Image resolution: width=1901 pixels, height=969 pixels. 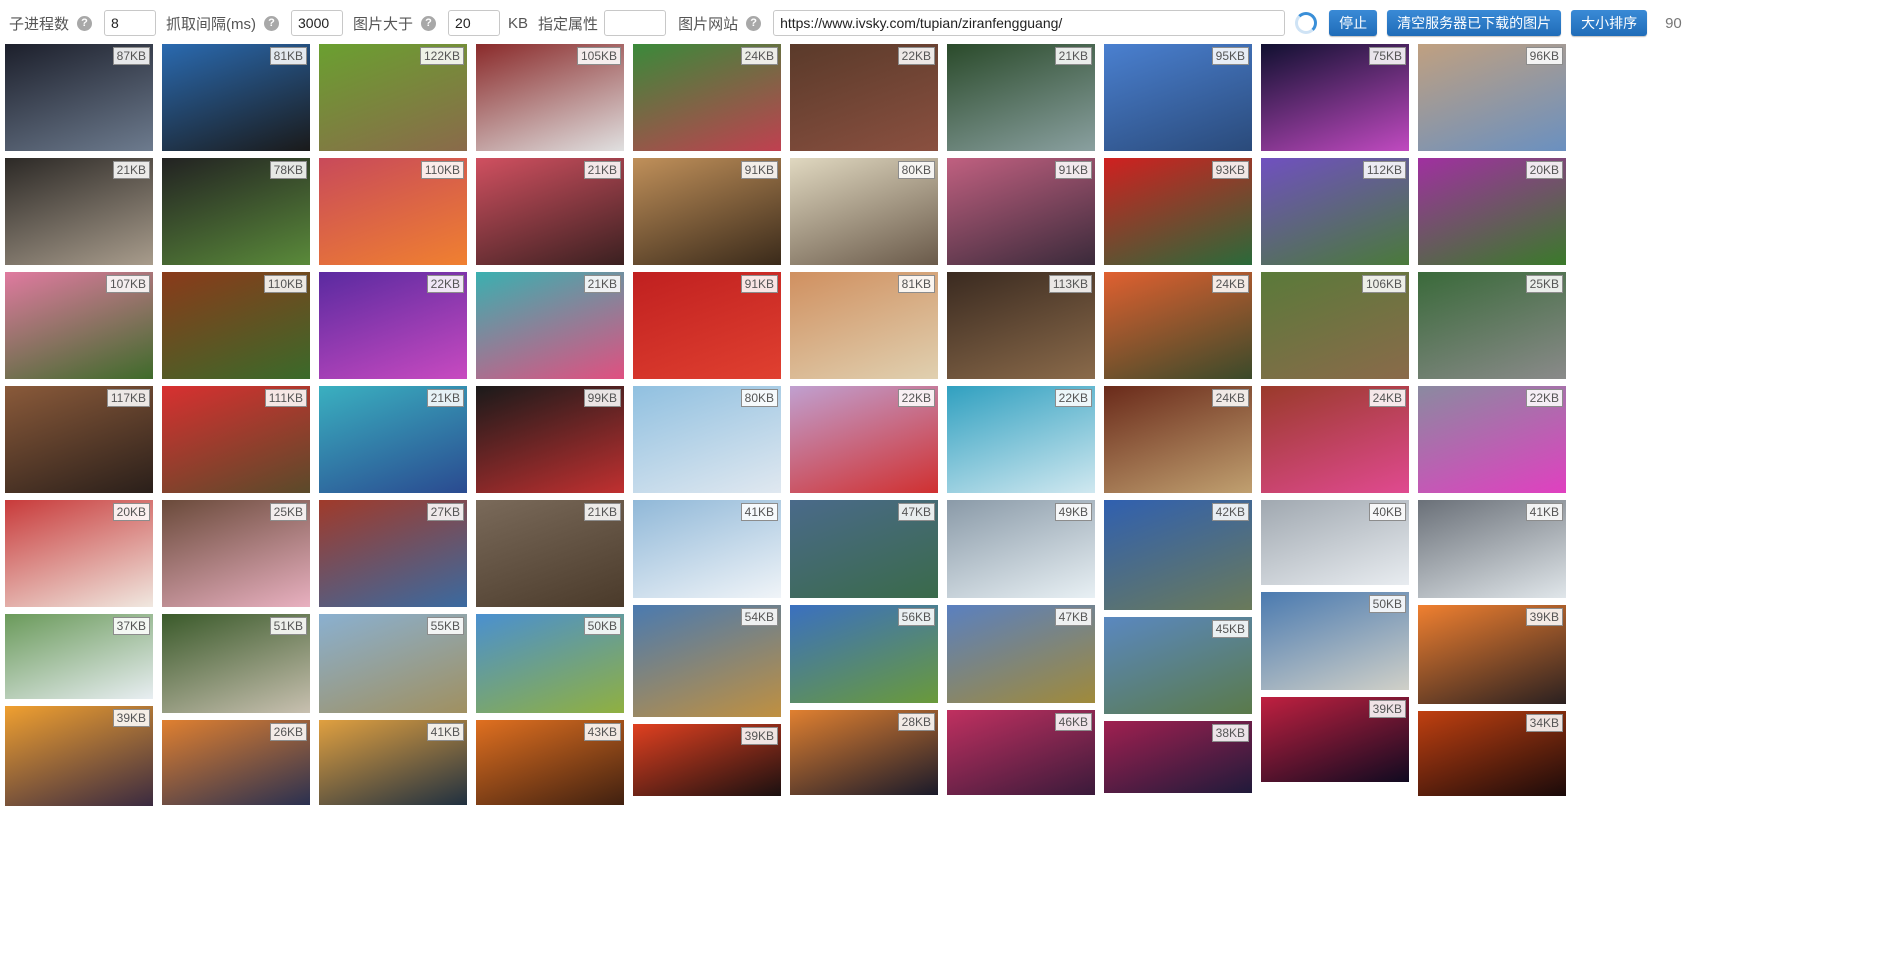 What do you see at coordinates (1492, 753) in the screenshot?
I see `image-thumbnail: 34KB` at bounding box center [1492, 753].